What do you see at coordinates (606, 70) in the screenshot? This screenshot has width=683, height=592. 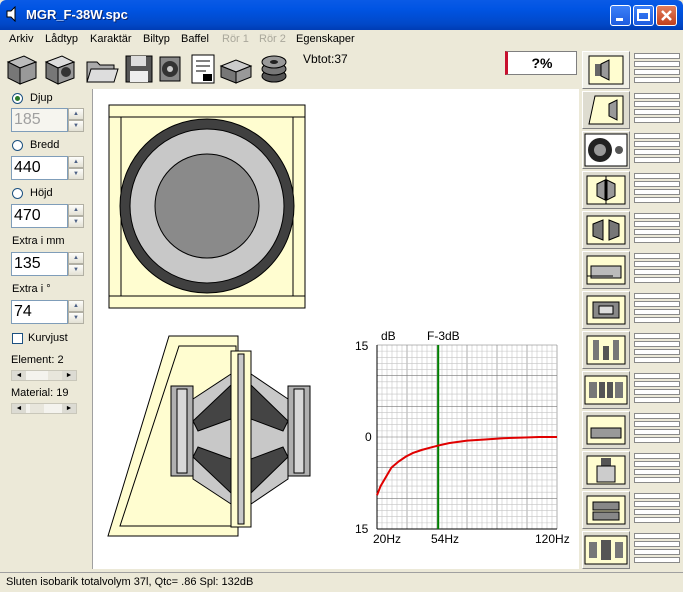 I see `sealed-box-icon` at bounding box center [606, 70].